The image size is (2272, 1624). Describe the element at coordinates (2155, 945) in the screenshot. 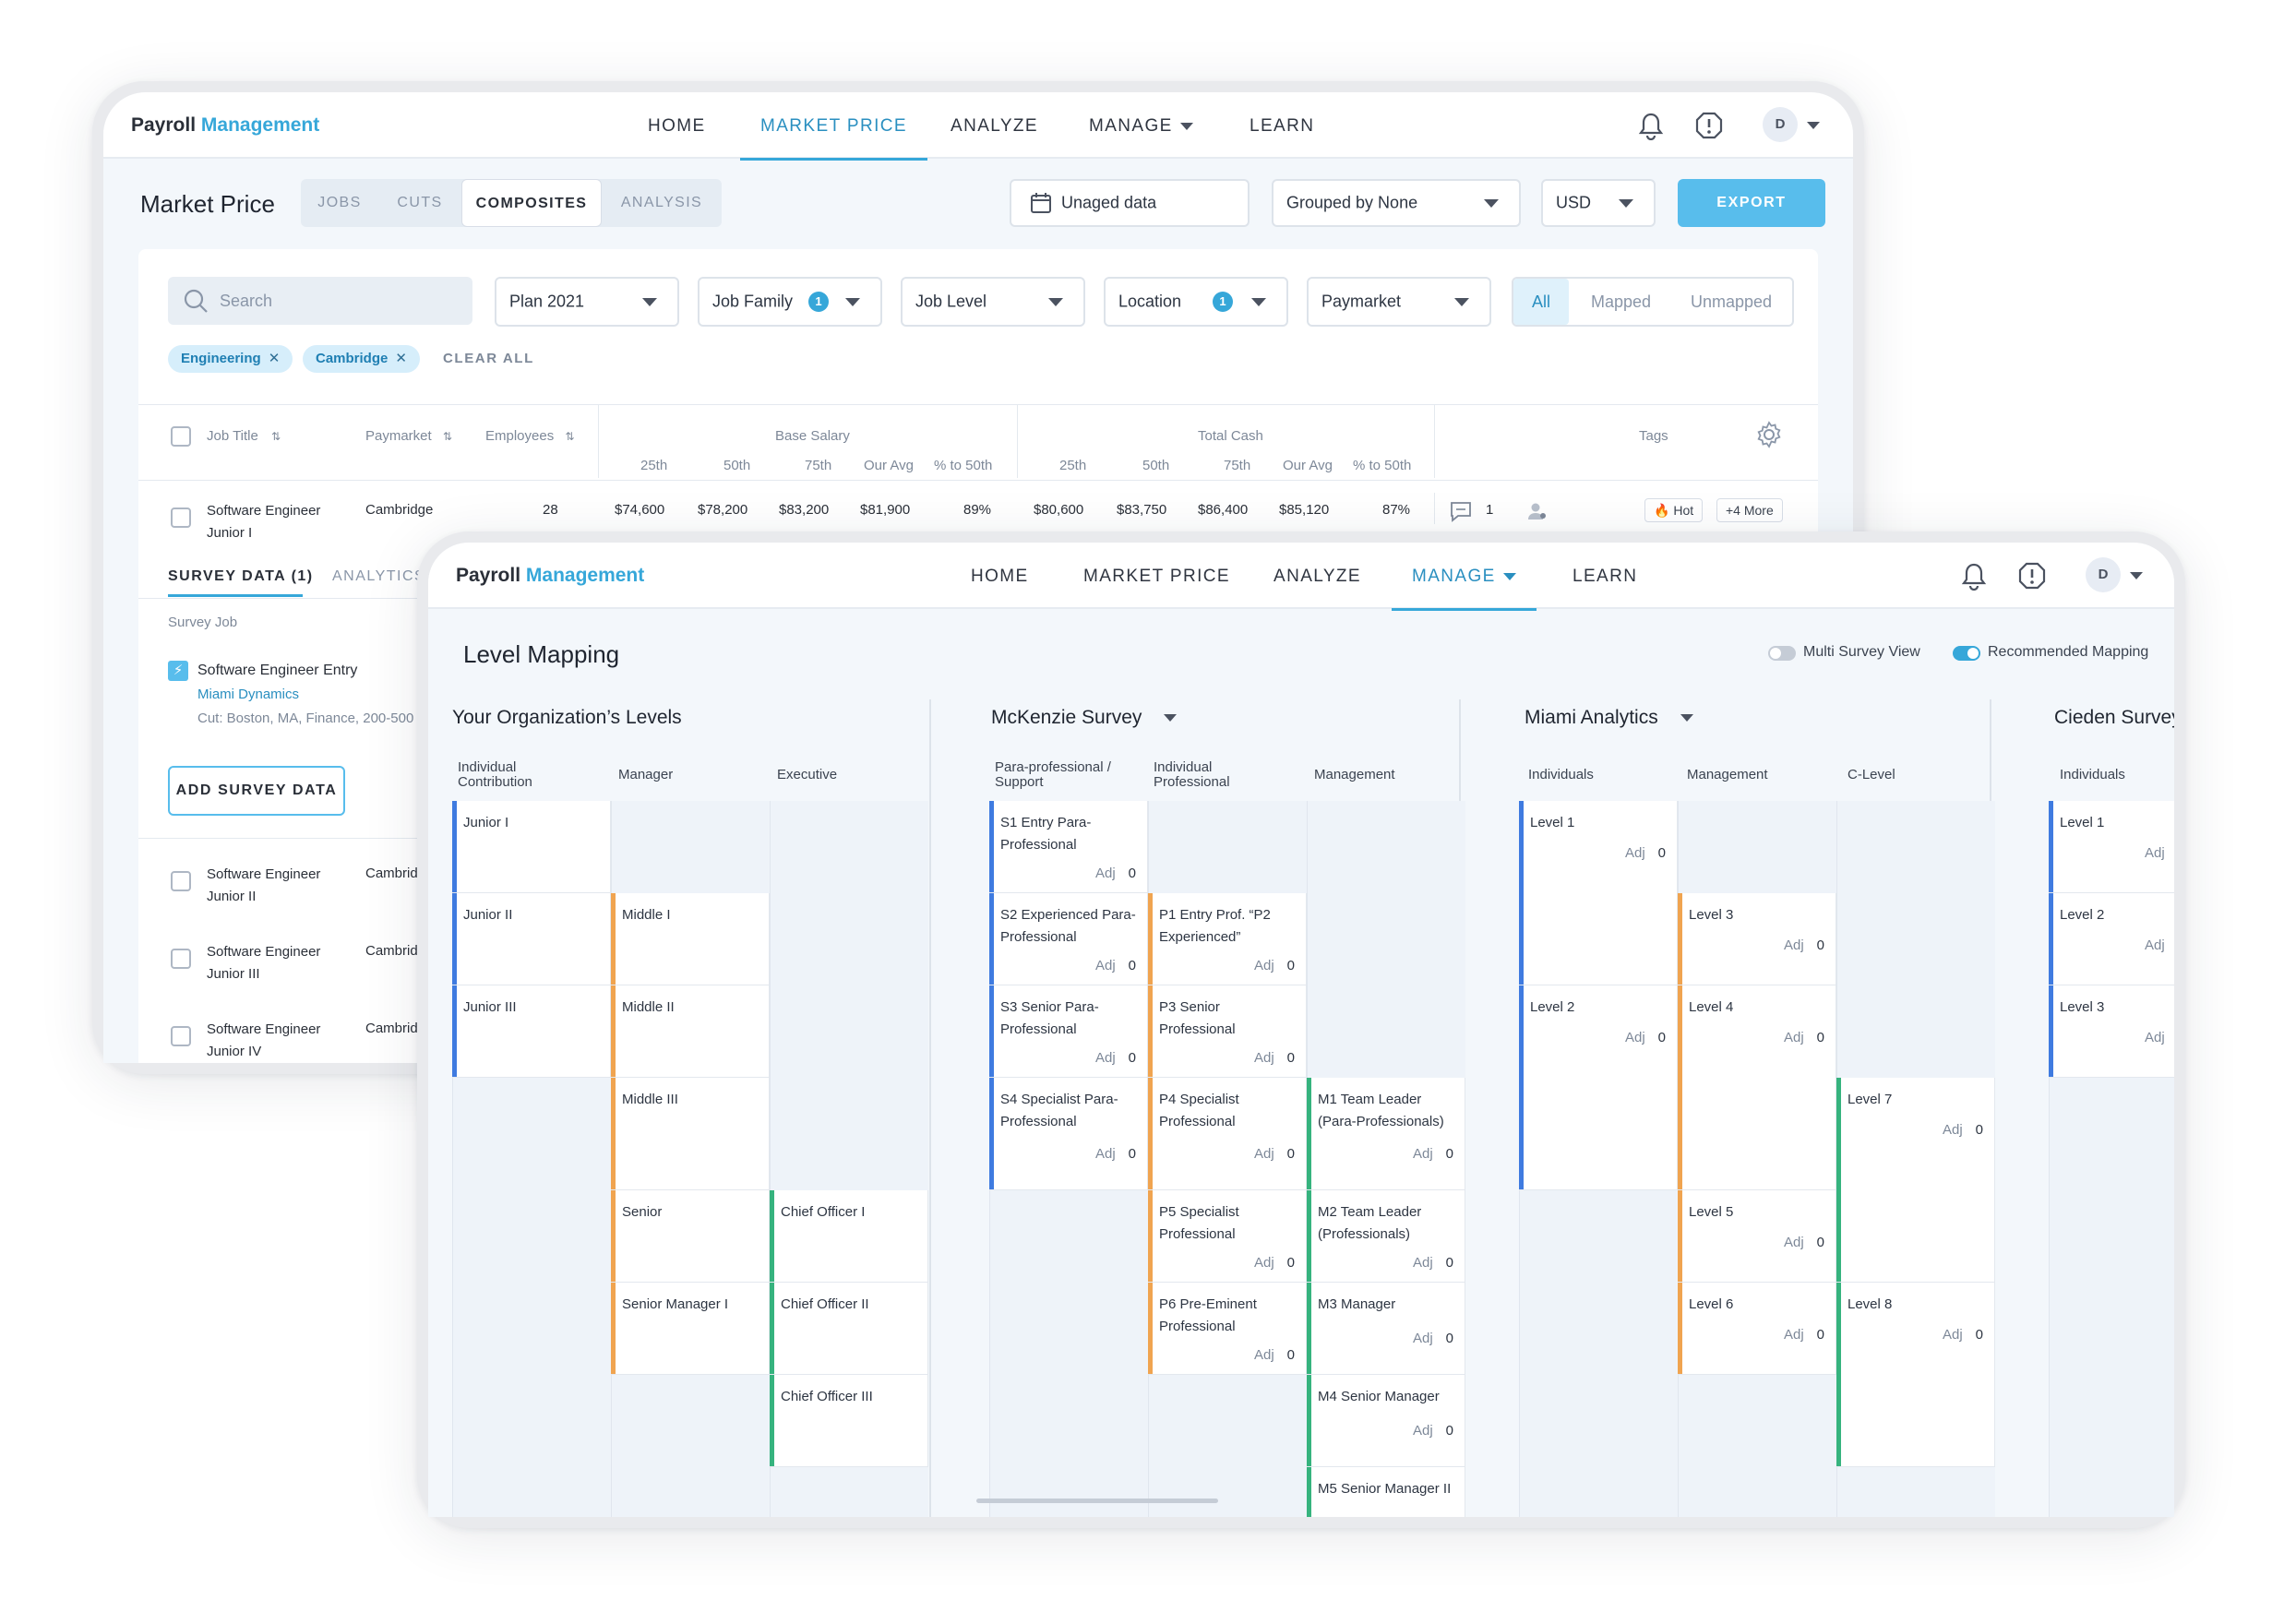

I see `adjustment: Adj` at that location.